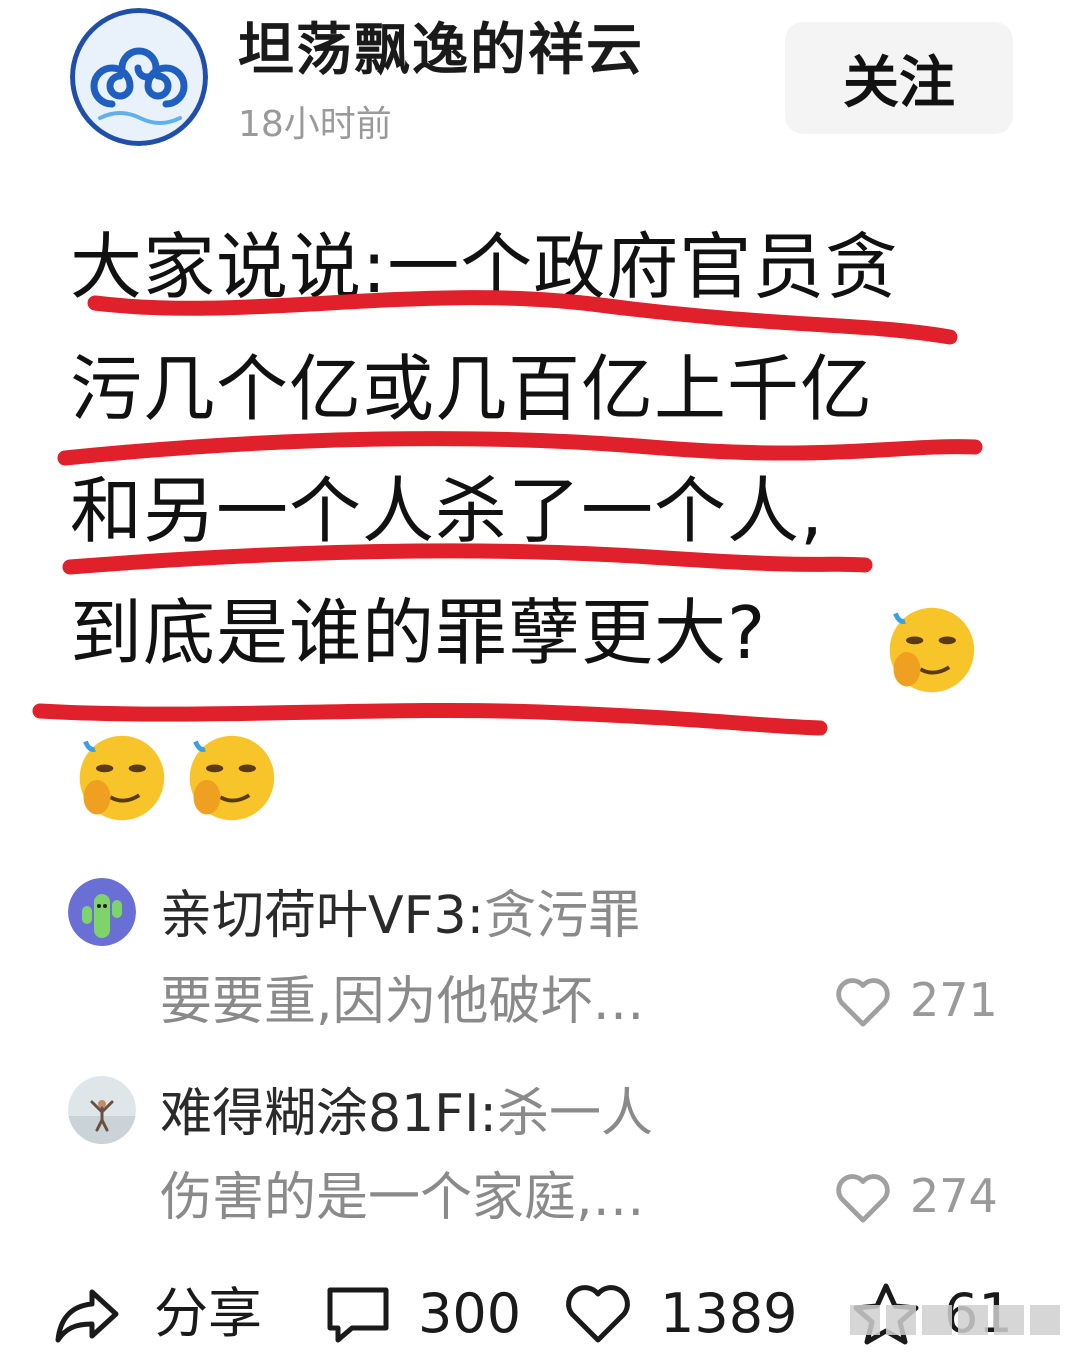 This screenshot has width=1080, height=1366. What do you see at coordinates (954, 1196) in the screenshot?
I see `comment-like-count: 274` at bounding box center [954, 1196].